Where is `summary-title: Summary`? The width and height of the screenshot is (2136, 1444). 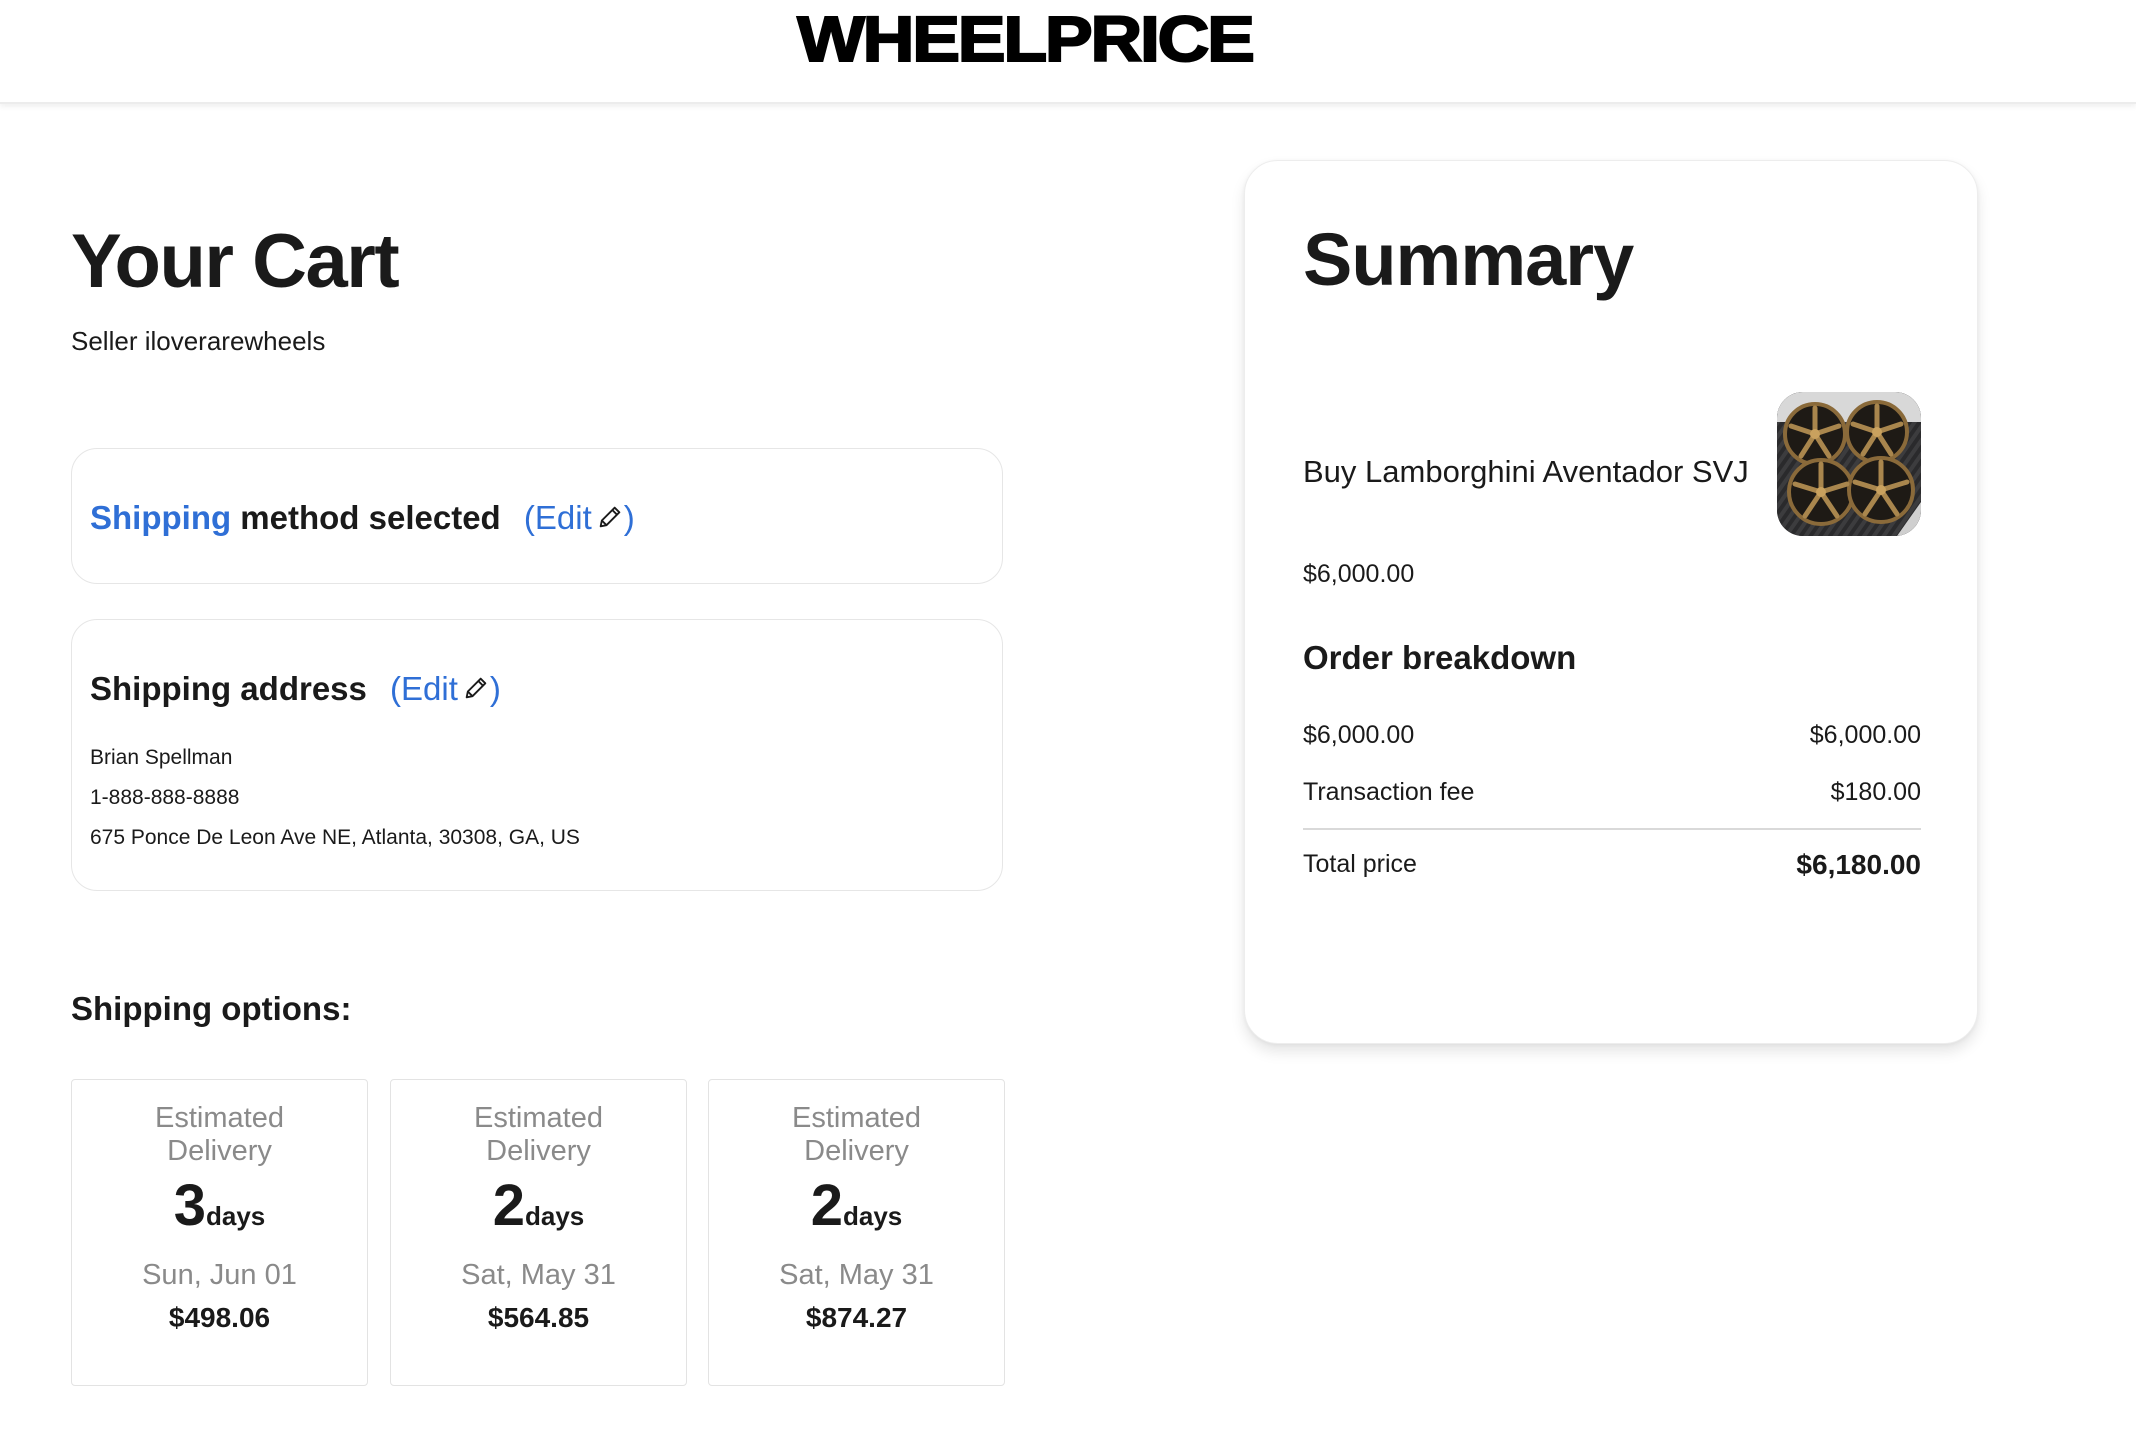 summary-title: Summary is located at coordinates (1468, 259).